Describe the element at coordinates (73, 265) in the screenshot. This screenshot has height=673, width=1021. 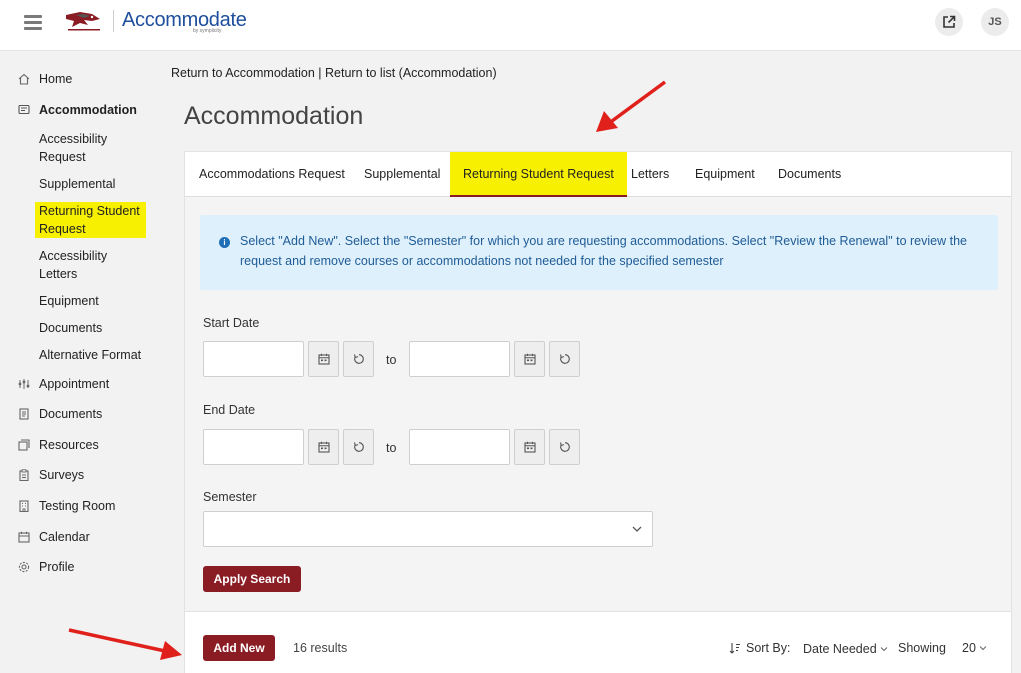
I see `sidebar-subitem-accessibility-letters: Accessibility Letters` at that location.